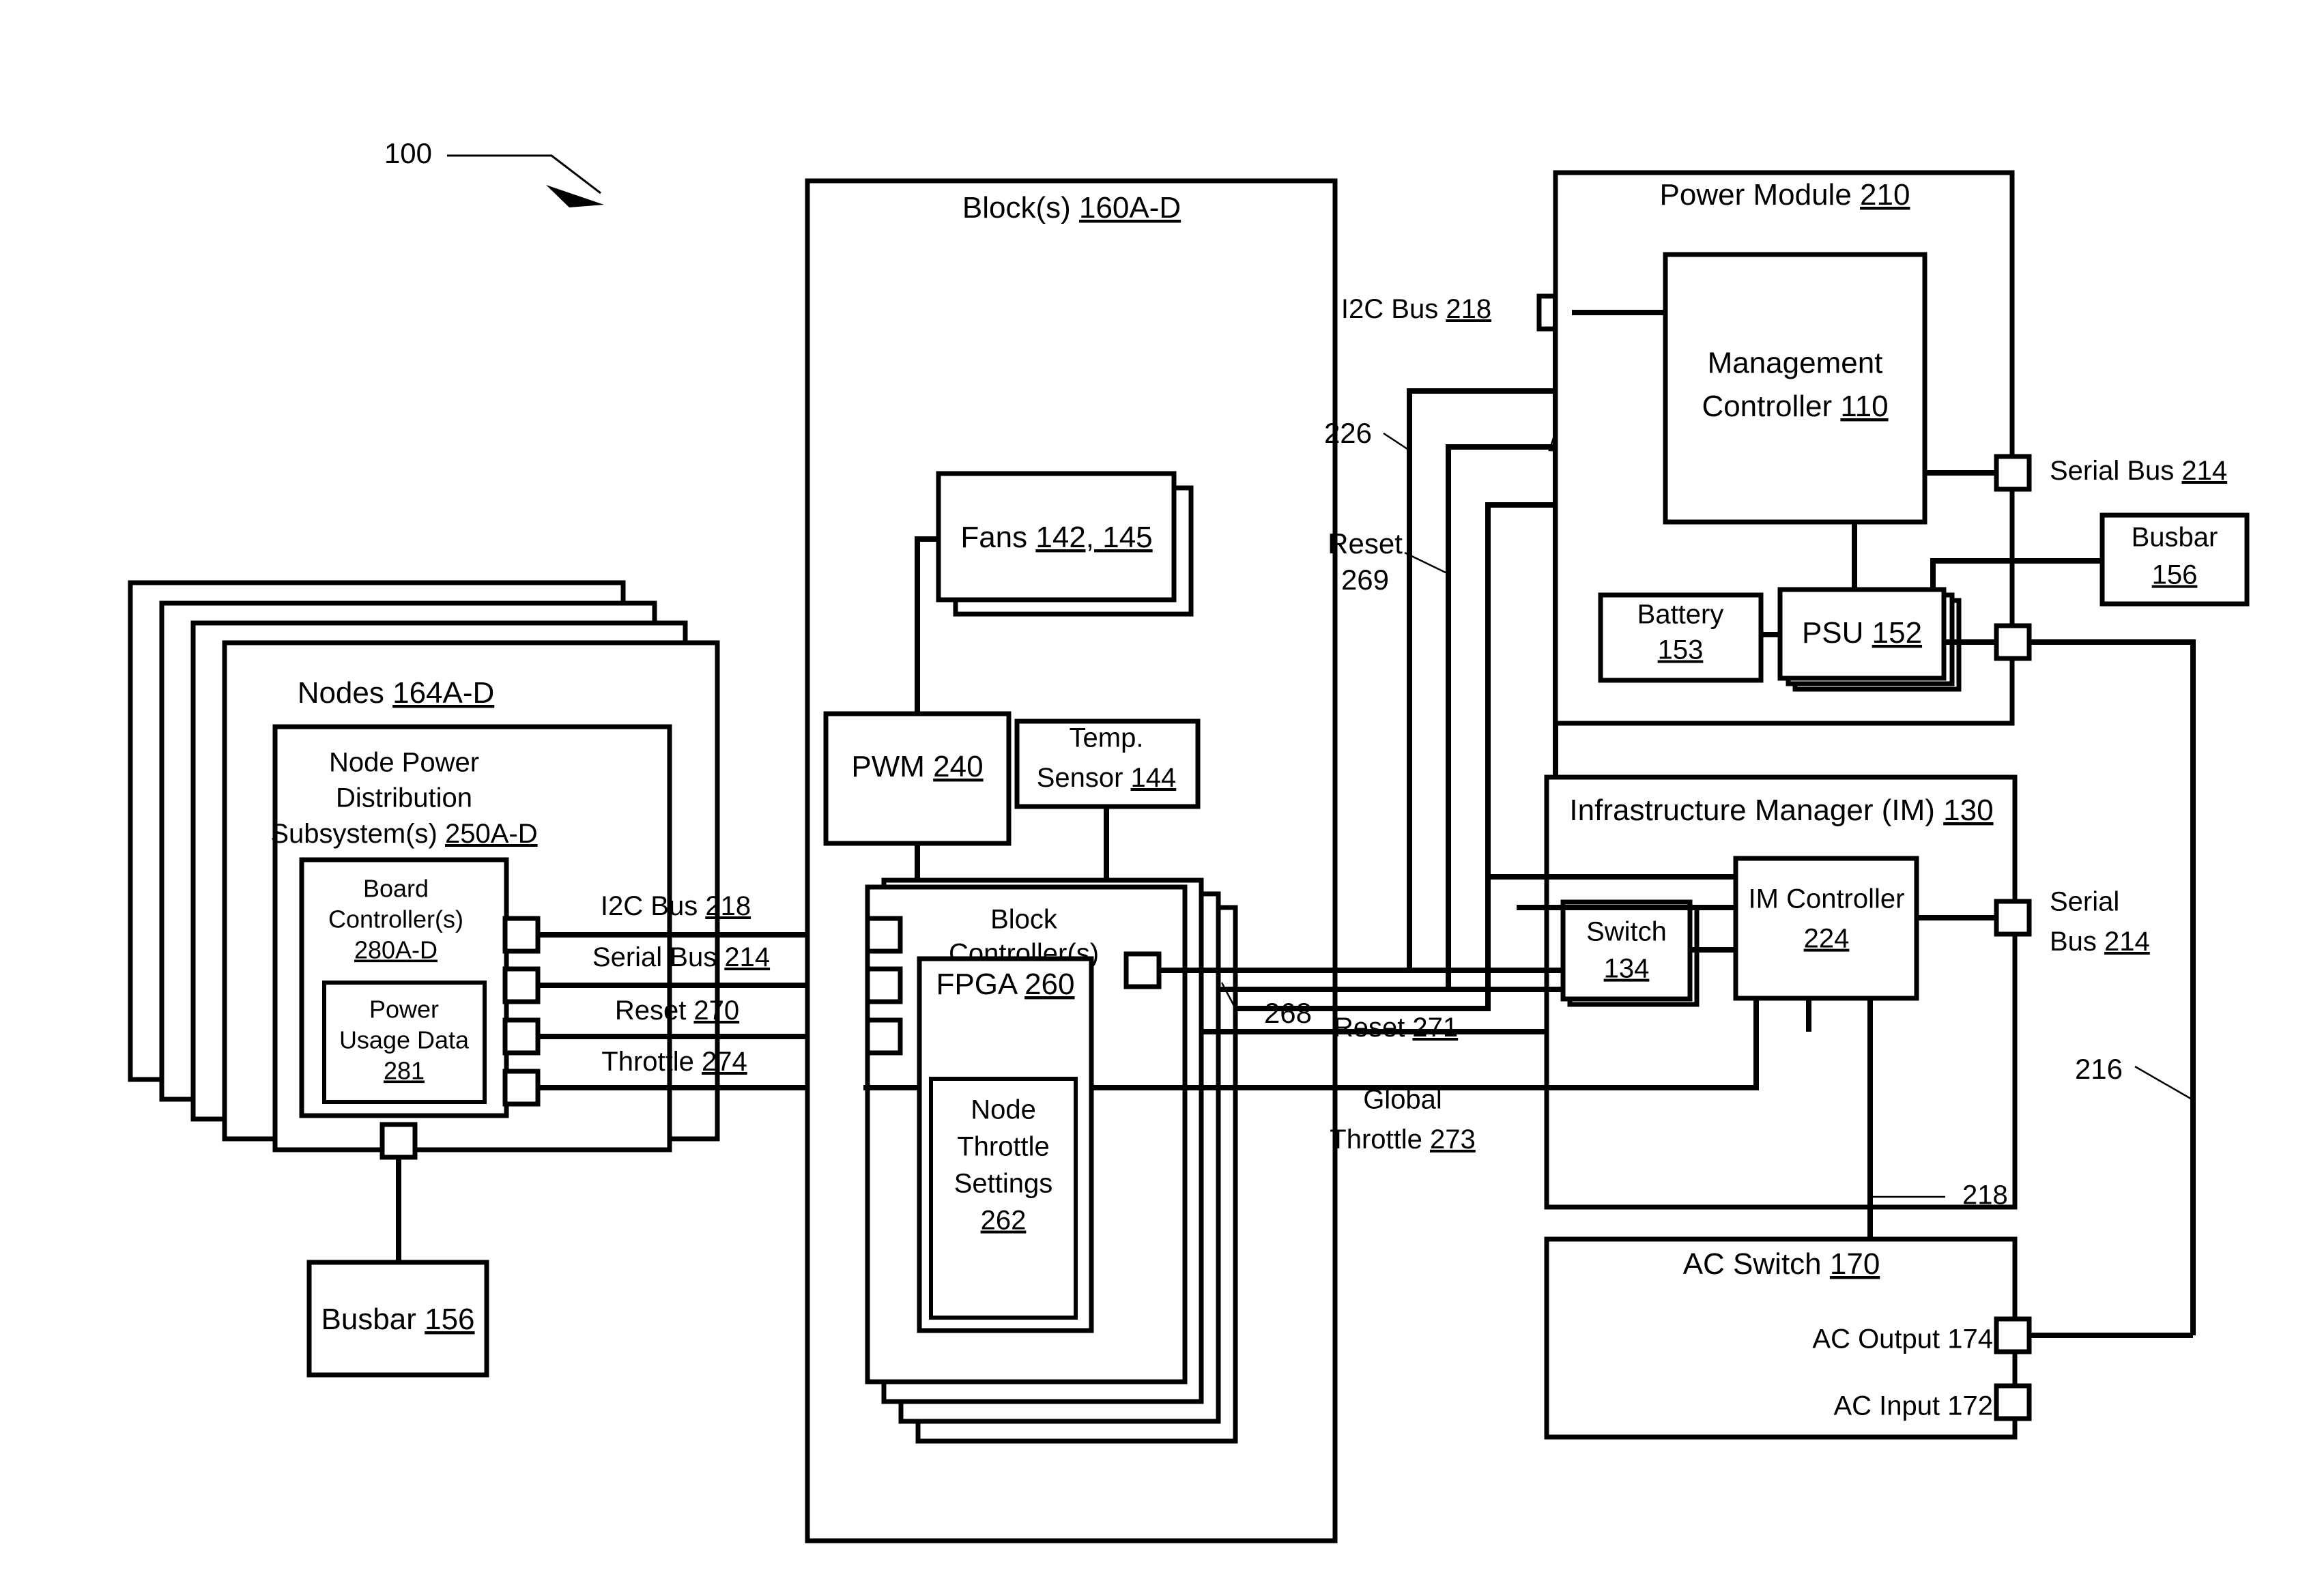 The image size is (2322, 1596). What do you see at coordinates (1288, 1013) in the screenshot?
I see `label-268: 268` at bounding box center [1288, 1013].